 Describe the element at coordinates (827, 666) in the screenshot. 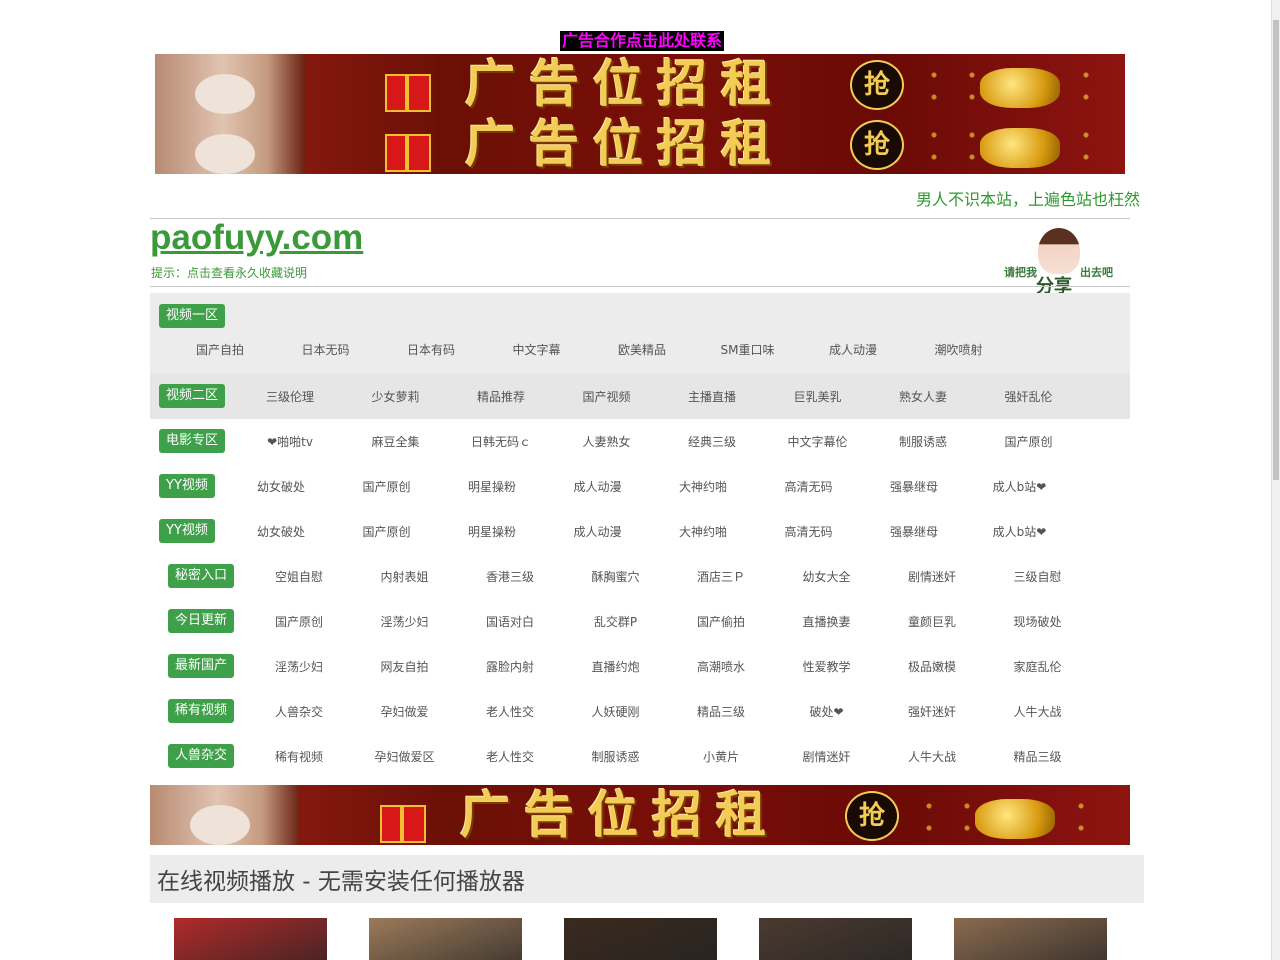

I see `category-link: 性爱教学` at that location.